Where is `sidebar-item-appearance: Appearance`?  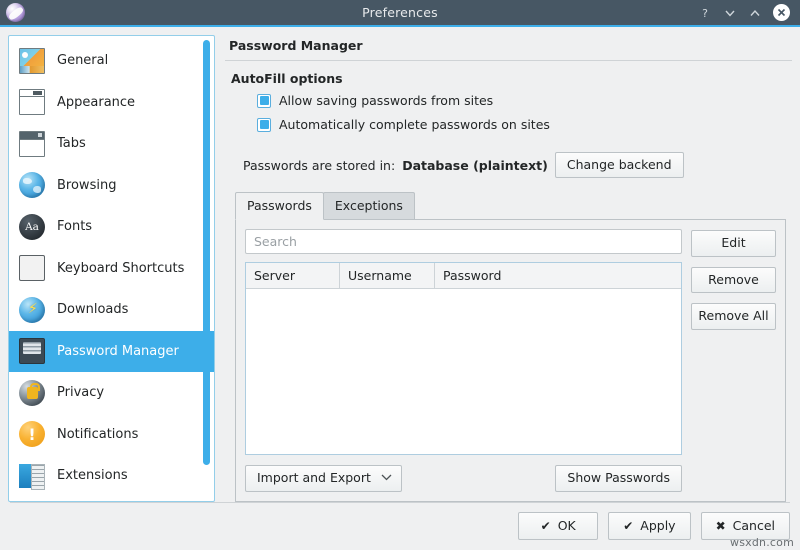 sidebar-item-appearance: Appearance is located at coordinates (111, 103).